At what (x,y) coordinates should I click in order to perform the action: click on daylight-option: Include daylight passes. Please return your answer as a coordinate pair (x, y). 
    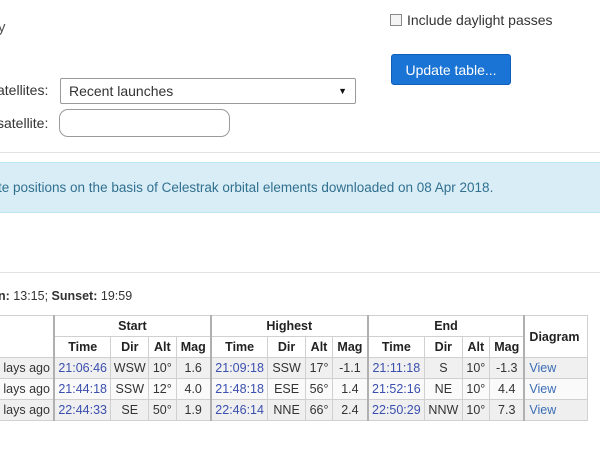
    Looking at the image, I should click on (471, 20).